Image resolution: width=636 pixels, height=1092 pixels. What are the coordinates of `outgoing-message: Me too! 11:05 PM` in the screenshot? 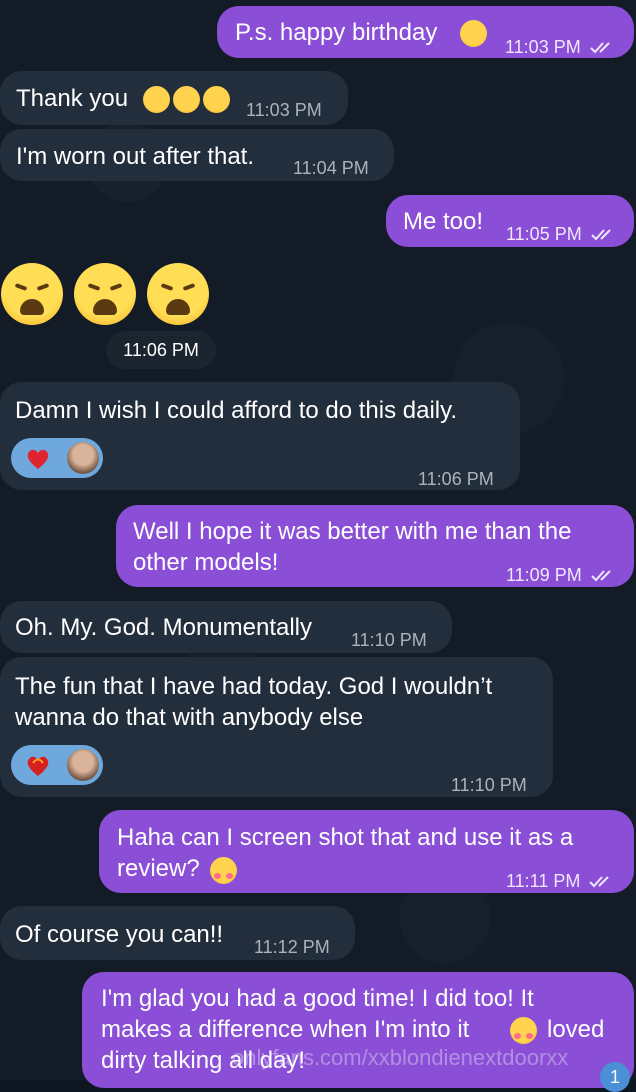 It's located at (510, 221).